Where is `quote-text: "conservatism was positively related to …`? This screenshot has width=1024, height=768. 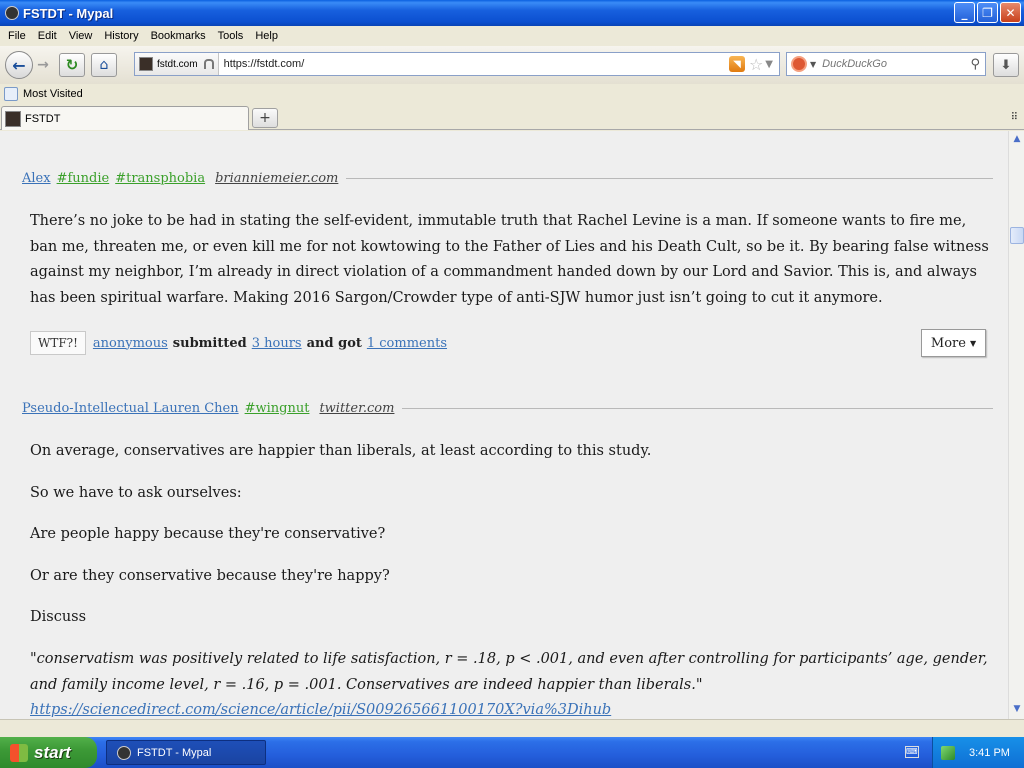
quote-text: "conservatism was positively related to … is located at coordinates (509, 672).